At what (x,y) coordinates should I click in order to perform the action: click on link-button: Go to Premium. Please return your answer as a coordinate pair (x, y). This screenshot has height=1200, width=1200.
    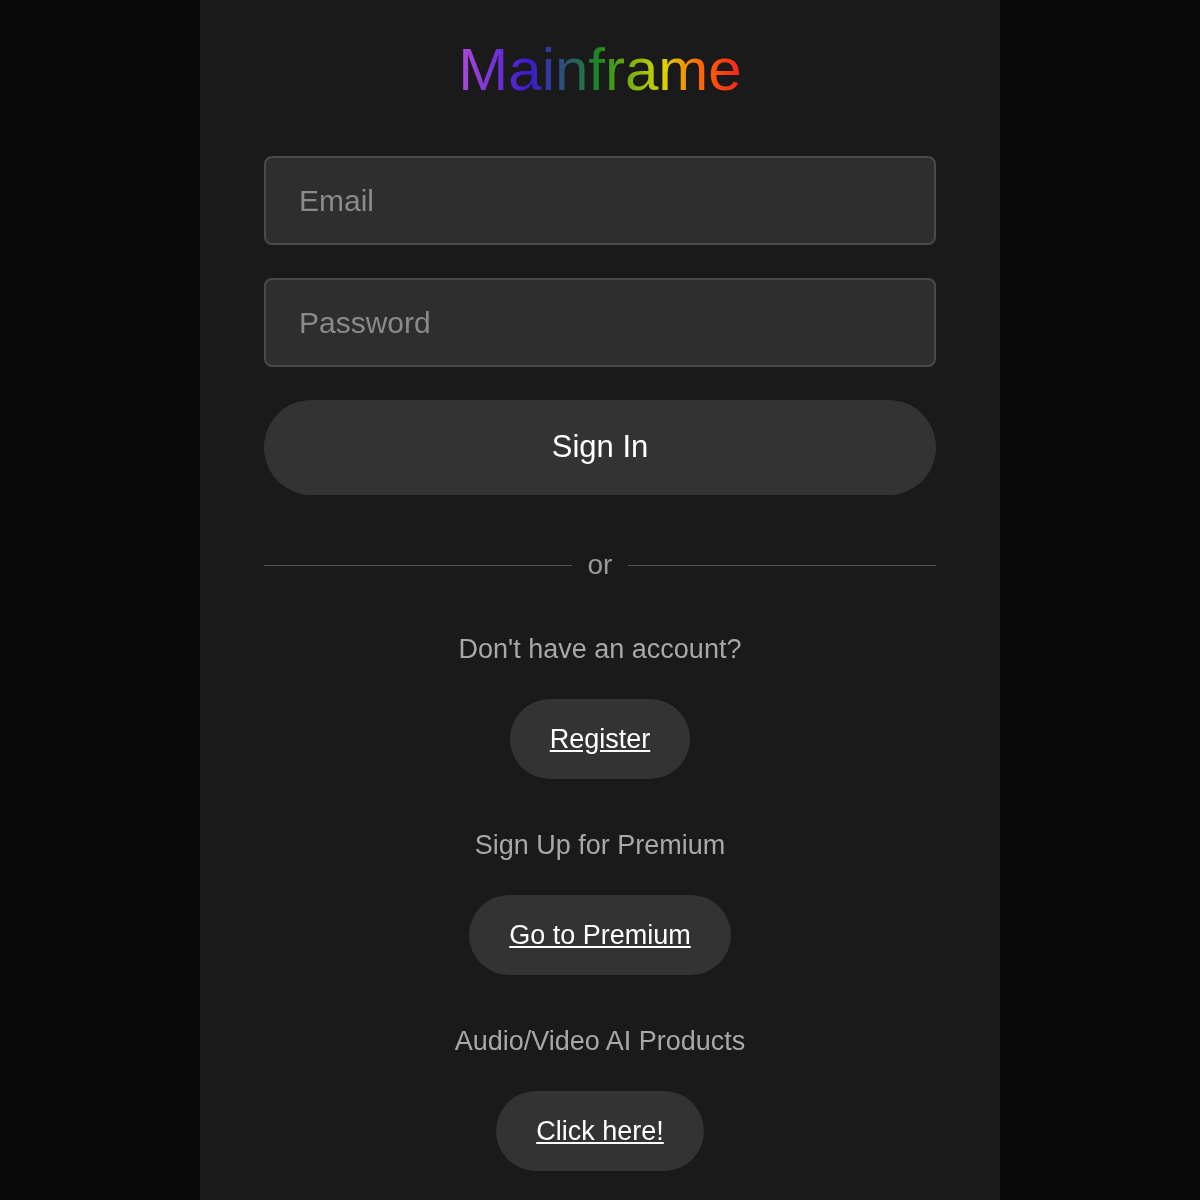
    Looking at the image, I should click on (600, 935).